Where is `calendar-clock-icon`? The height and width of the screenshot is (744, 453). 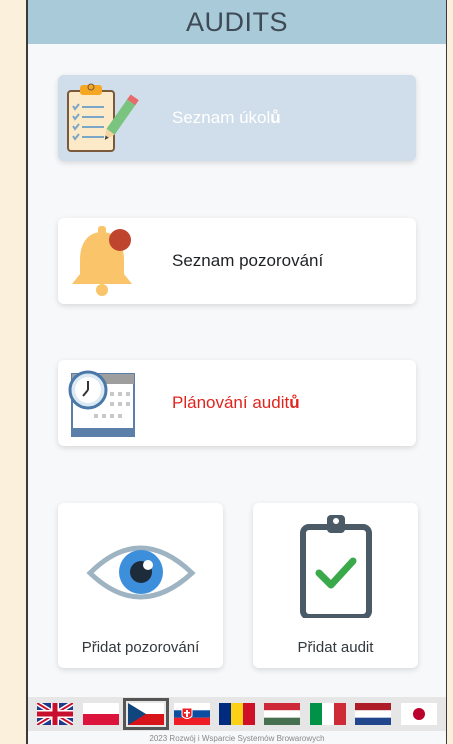
calendar-clock-icon is located at coordinates (99, 403).